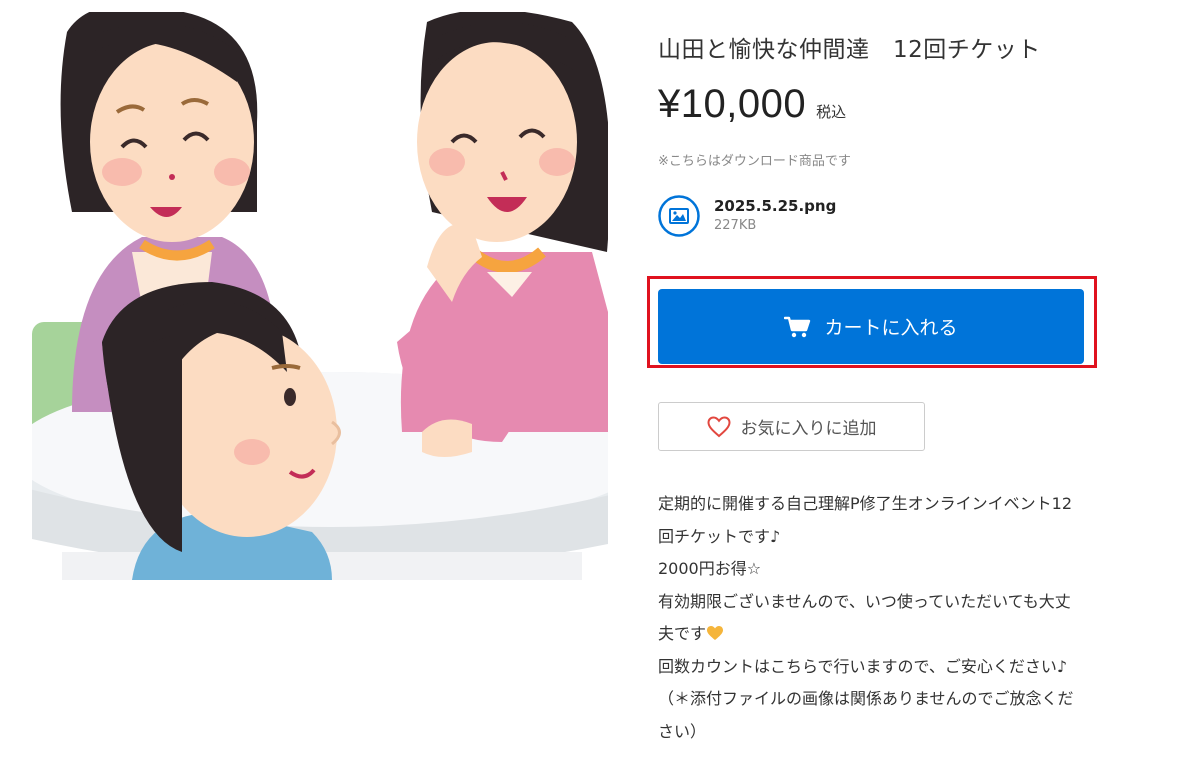 The width and height of the screenshot is (1200, 760). Describe the element at coordinates (864, 601) in the screenshot. I see `description-line: 有効期限ございませんので、いつ使っていただいても大丈` at that location.